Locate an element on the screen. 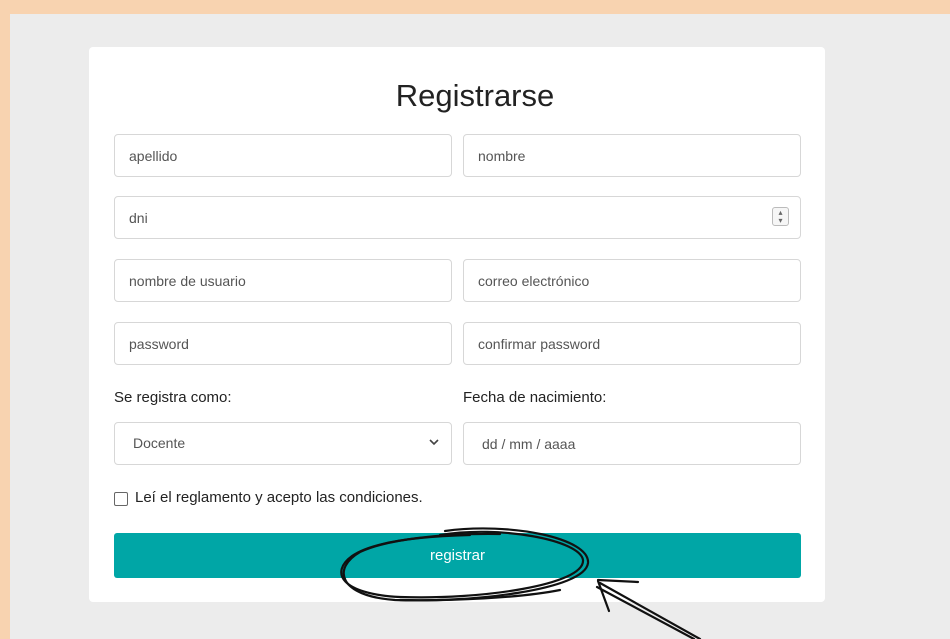 This screenshot has width=950, height=639. page-title: Registrarse is located at coordinates (475, 95).